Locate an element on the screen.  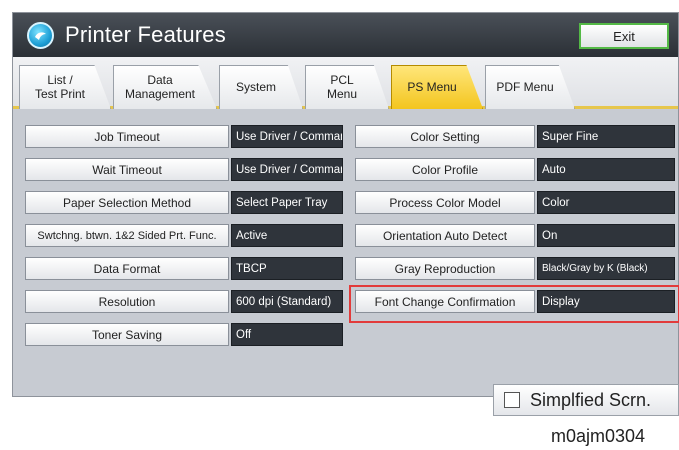
setting-label: Resolution is located at coordinates (127, 301).